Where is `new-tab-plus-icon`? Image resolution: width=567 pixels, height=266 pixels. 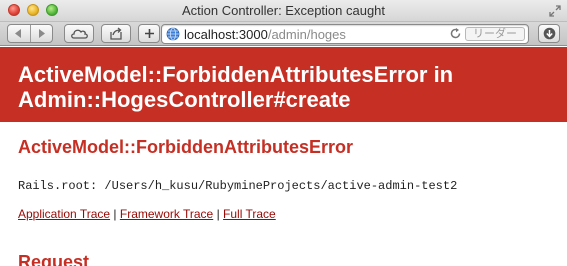
new-tab-plus-icon is located at coordinates (149, 33).